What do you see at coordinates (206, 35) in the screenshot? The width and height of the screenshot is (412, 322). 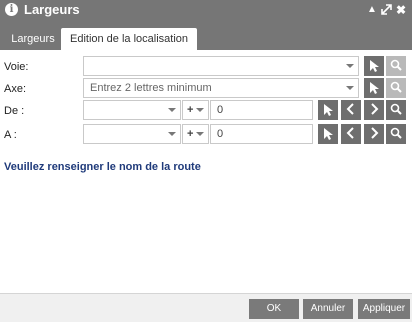 I see `tab-bar: Largeurs Edition de la localisation` at bounding box center [206, 35].